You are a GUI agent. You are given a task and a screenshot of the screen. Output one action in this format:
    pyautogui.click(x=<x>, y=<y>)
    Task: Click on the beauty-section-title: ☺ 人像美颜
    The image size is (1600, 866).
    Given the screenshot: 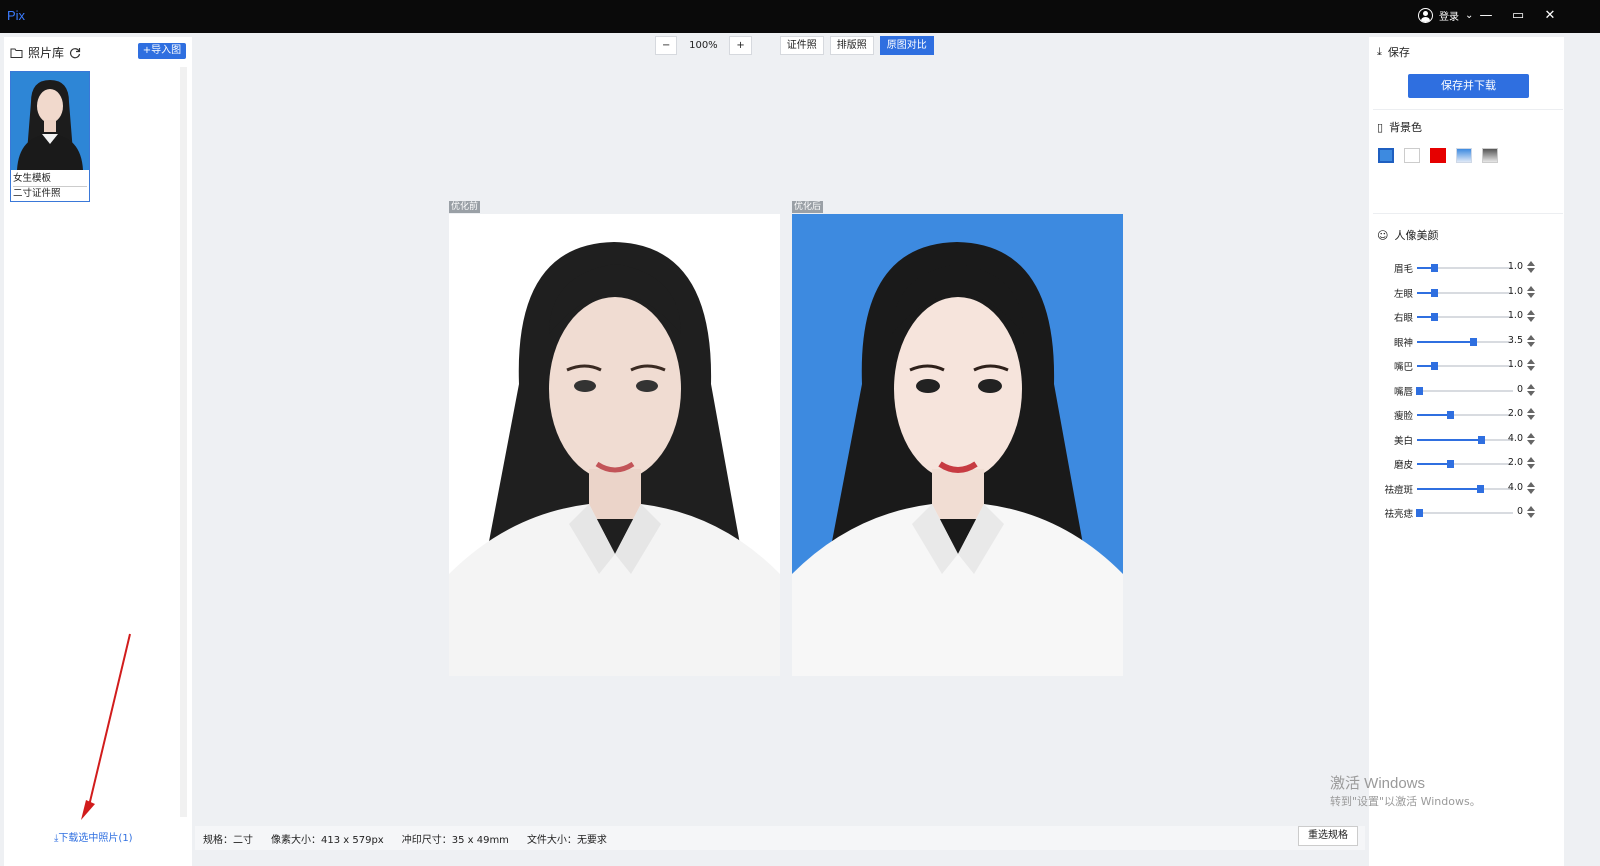 What is the action you would take?
    pyautogui.click(x=1408, y=235)
    